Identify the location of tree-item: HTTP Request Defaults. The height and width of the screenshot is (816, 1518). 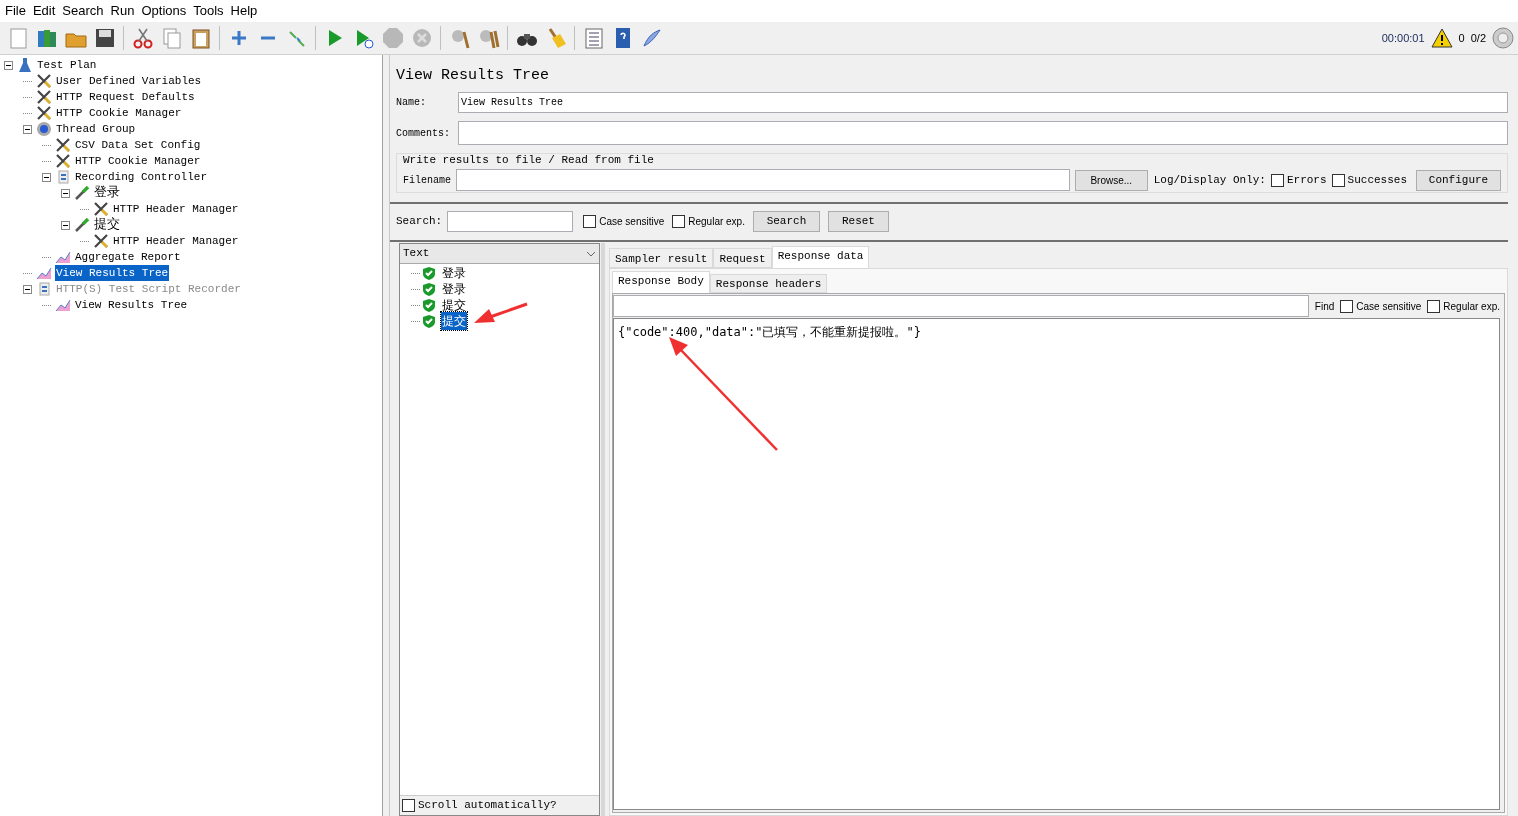
(125, 97).